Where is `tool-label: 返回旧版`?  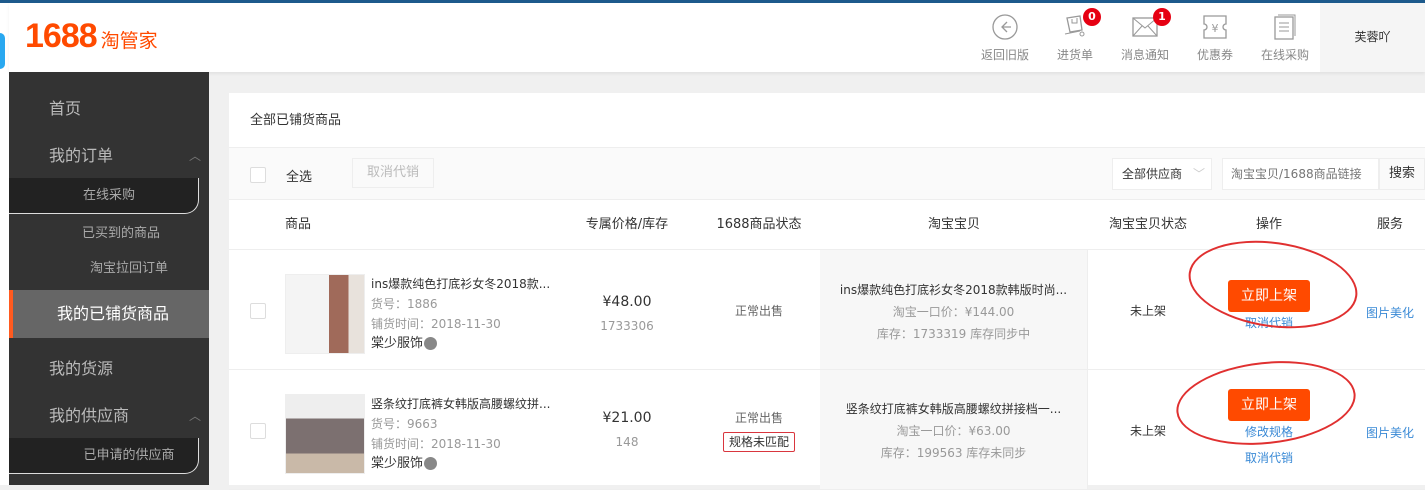 tool-label: 返回旧版 is located at coordinates (1004, 55).